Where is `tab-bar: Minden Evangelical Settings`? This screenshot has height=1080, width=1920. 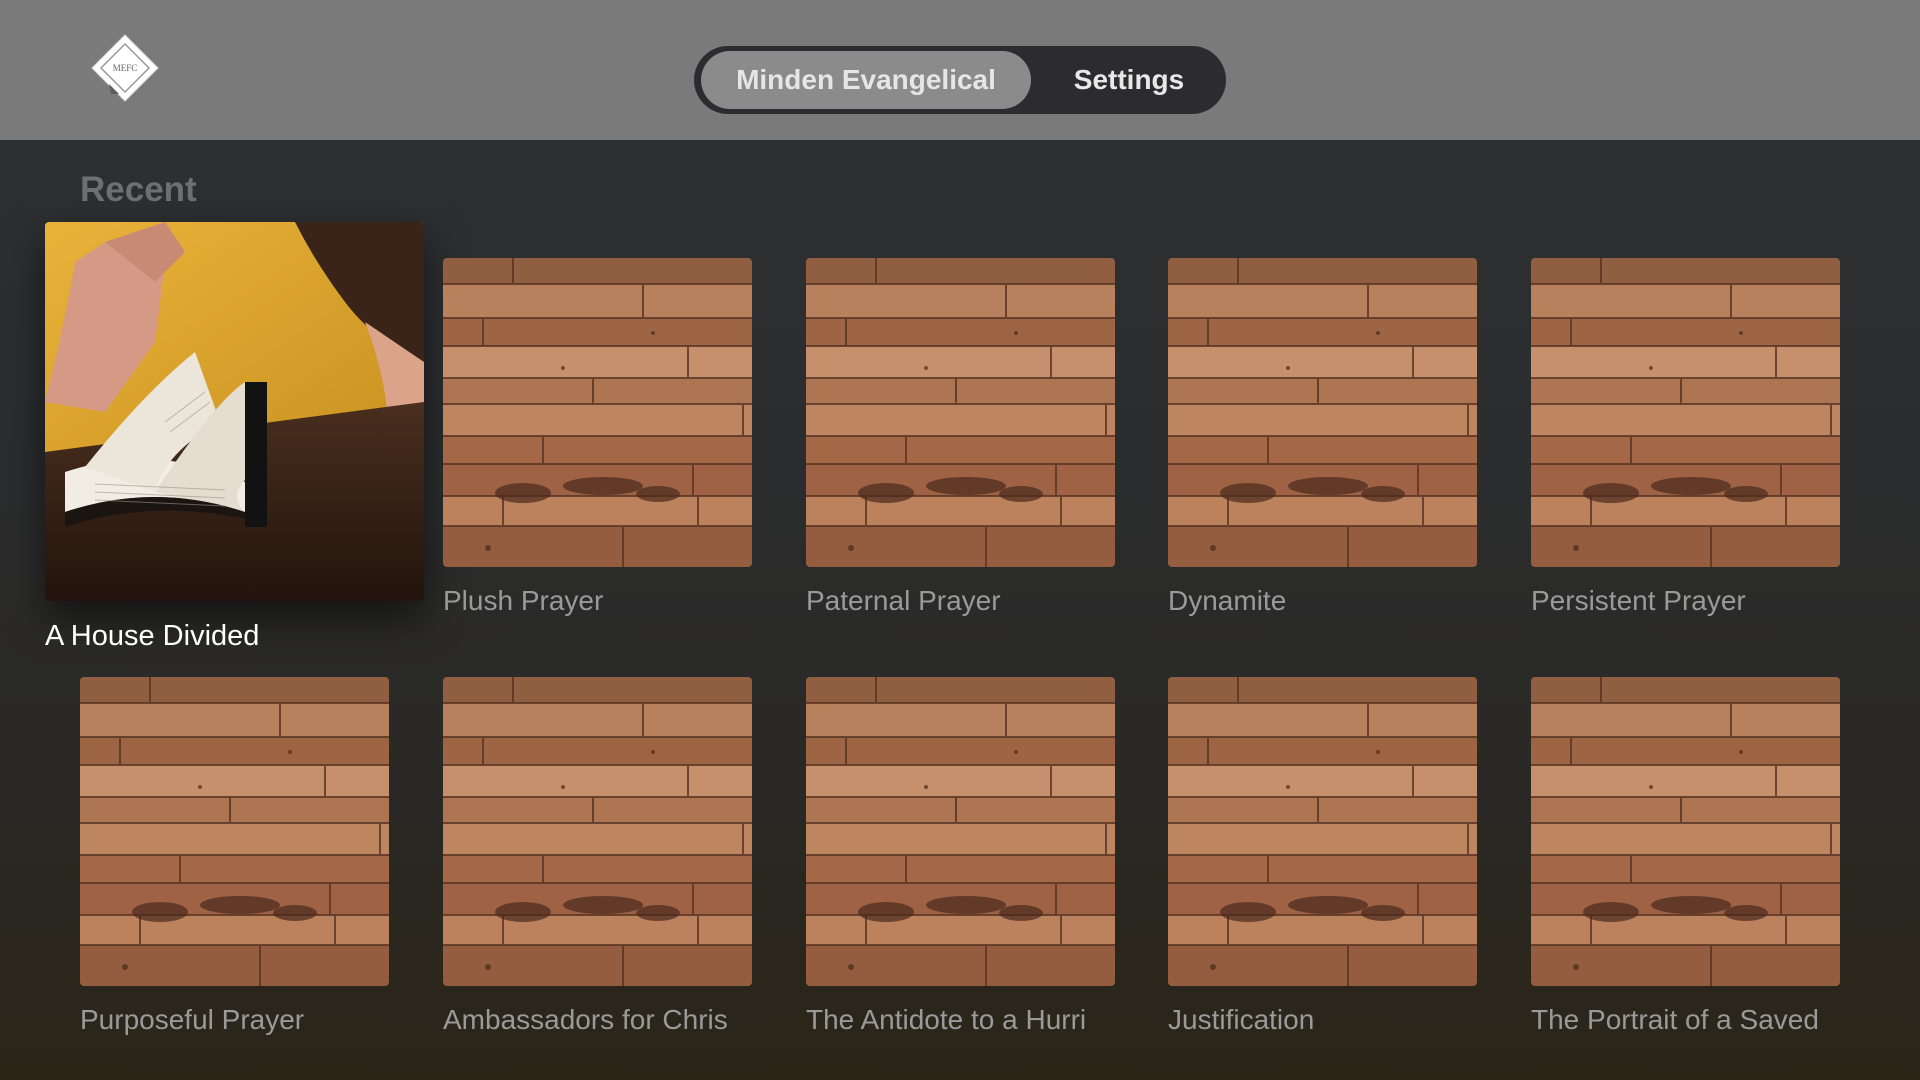
tab-bar: Minden Evangelical Settings is located at coordinates (960, 80).